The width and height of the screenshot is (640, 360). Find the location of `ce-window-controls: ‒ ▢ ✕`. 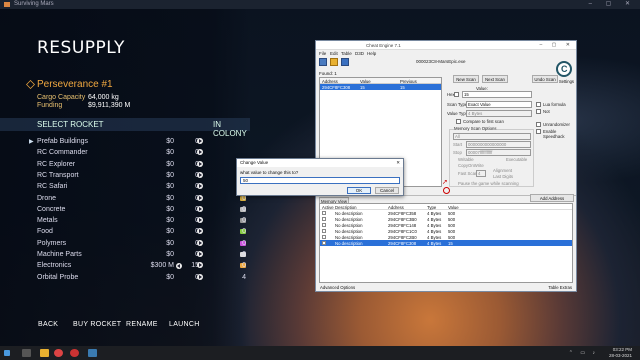

ce-window-controls: ‒ ▢ ✕ is located at coordinates (557, 45).